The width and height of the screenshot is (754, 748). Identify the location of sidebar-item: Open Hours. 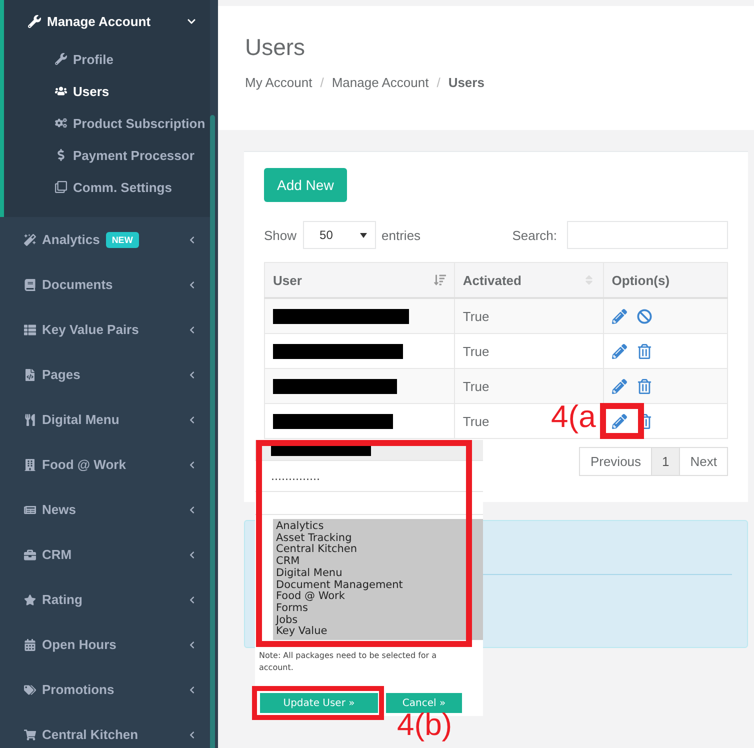
(105, 644).